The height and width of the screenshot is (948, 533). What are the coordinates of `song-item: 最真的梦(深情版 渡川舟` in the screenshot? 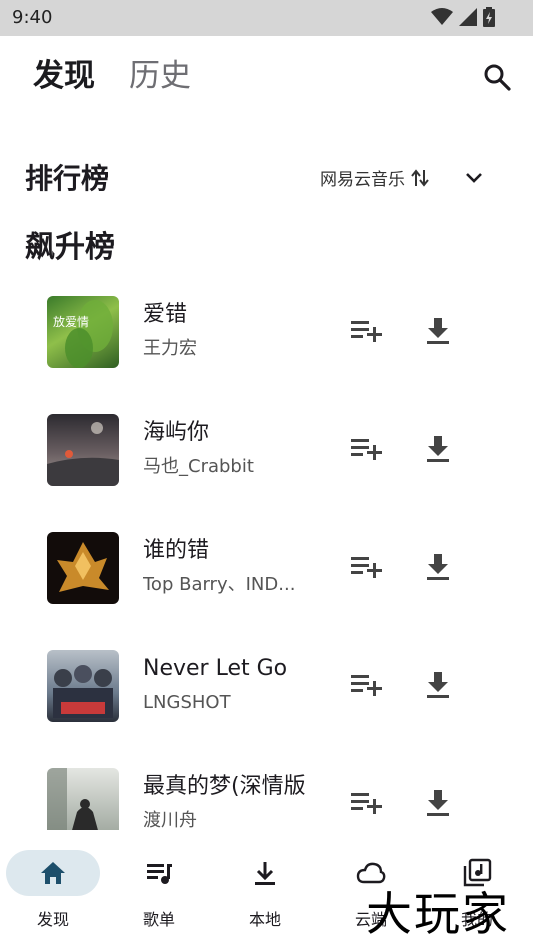 It's located at (266, 791).